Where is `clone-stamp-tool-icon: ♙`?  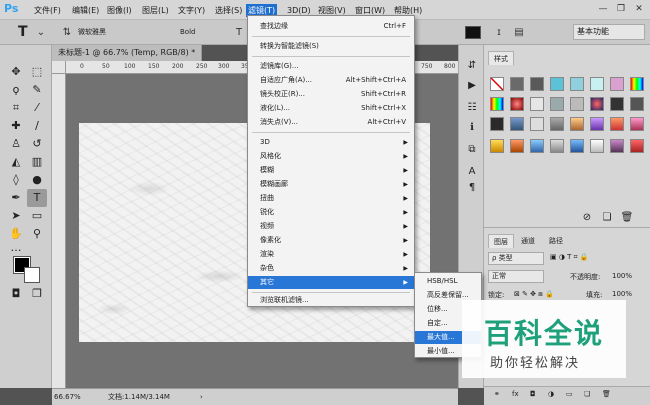 clone-stamp-tool-icon: ♙ is located at coordinates (16, 144).